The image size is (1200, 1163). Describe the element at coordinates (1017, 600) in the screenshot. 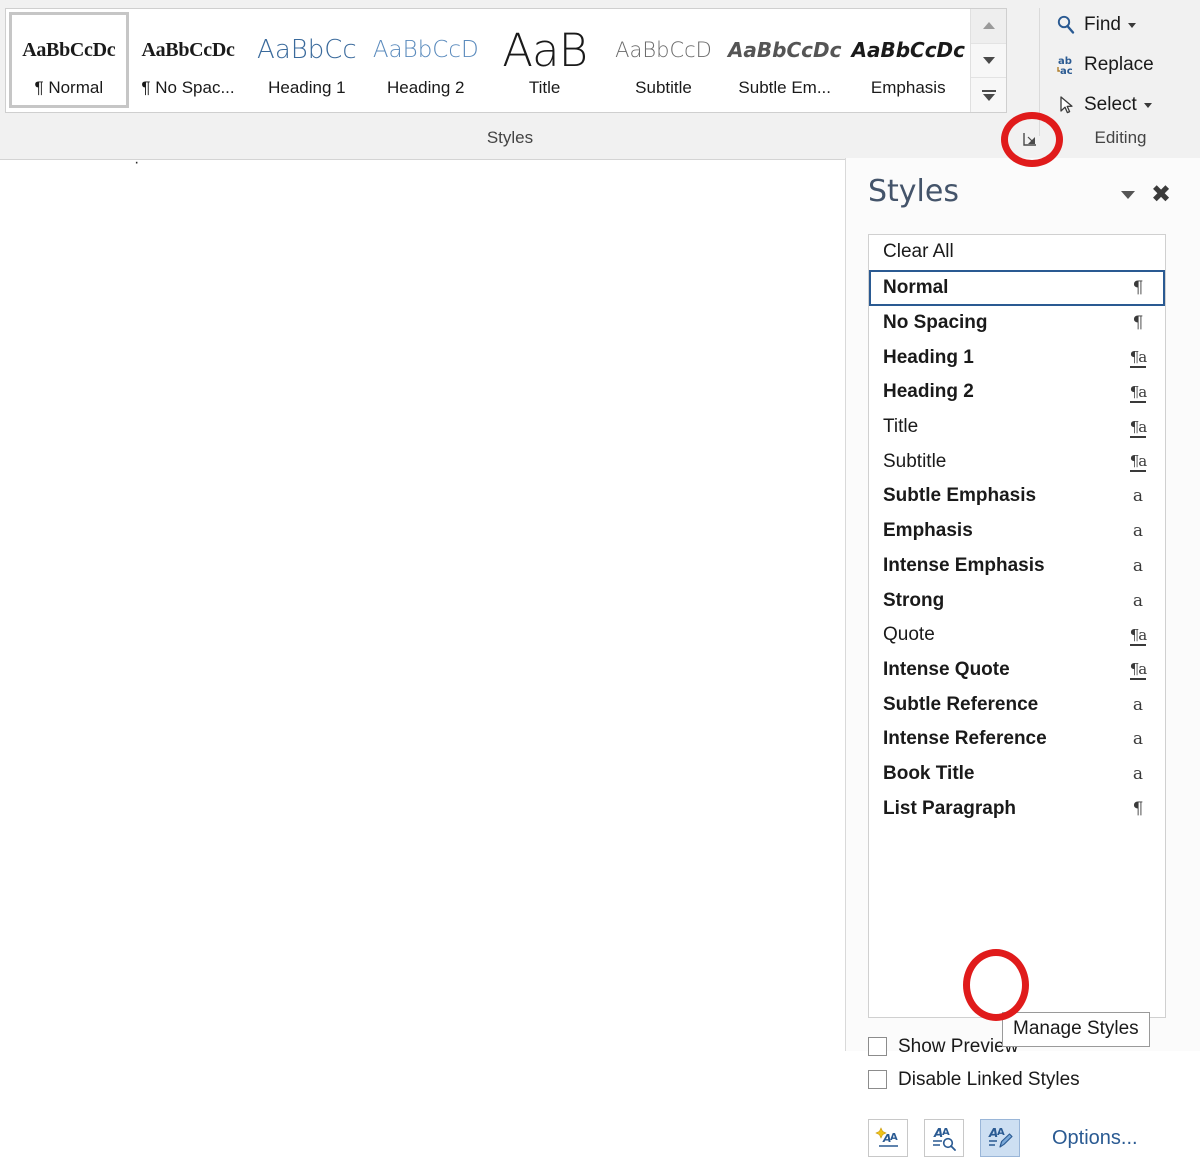

I see `style-row-strong: Strong a` at that location.